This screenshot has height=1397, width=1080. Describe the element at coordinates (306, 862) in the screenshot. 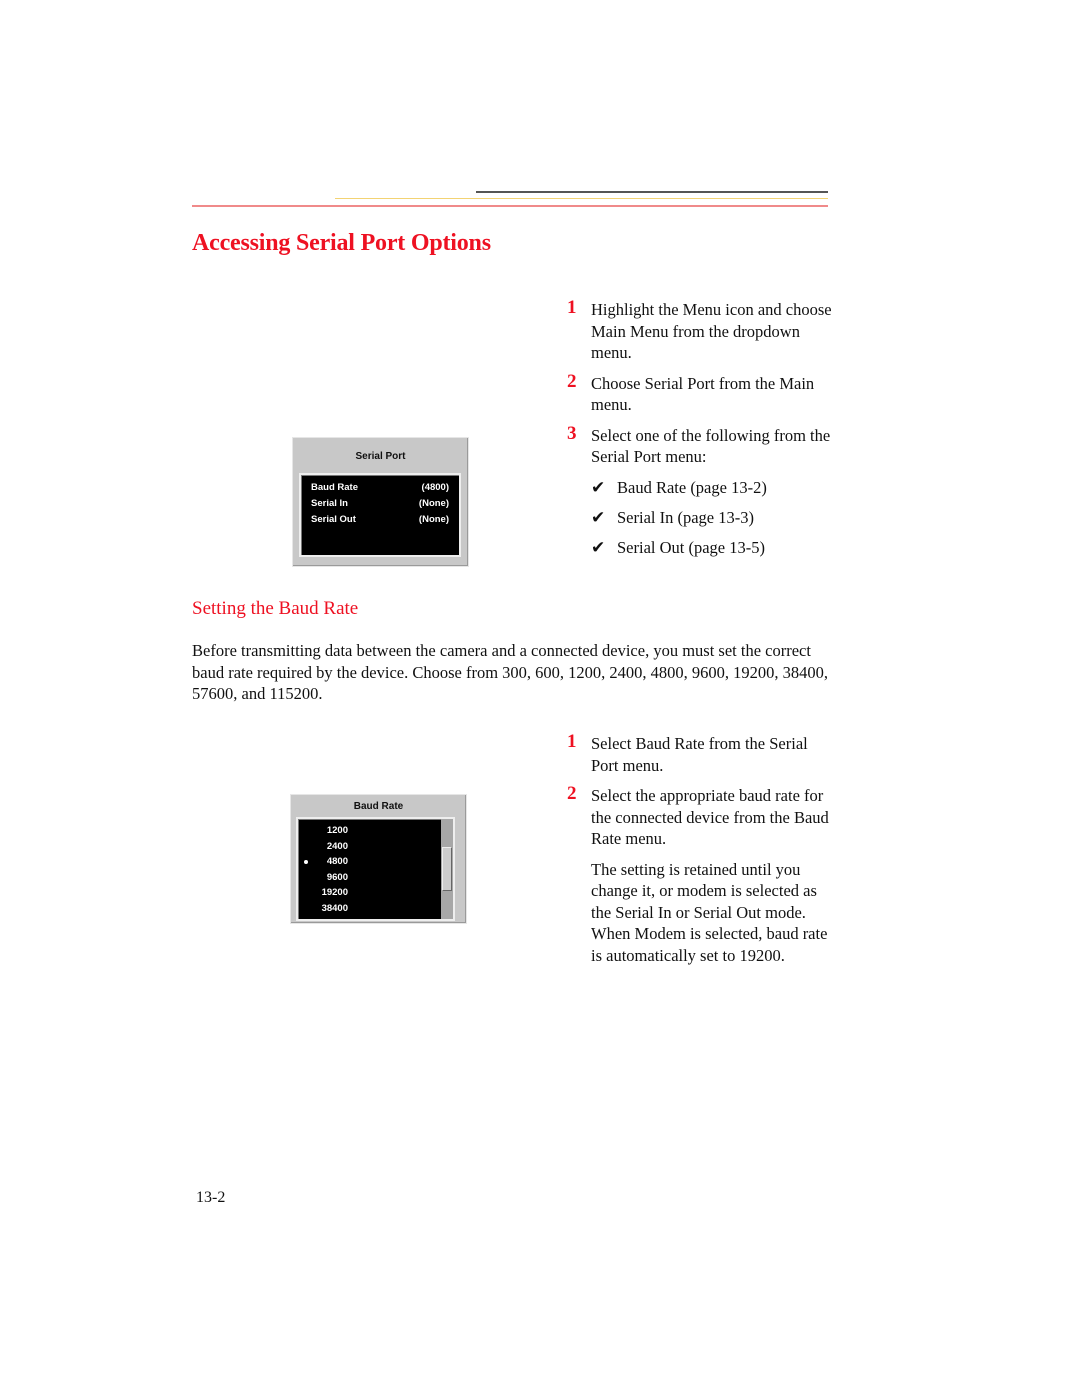

I see `selected-bullet-icon` at that location.